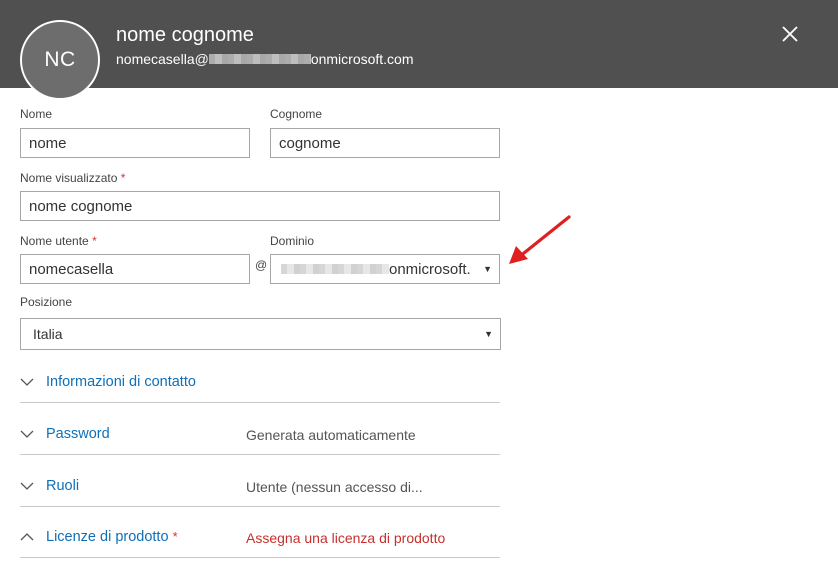  I want to click on section-title: Ruoli, so click(63, 486).